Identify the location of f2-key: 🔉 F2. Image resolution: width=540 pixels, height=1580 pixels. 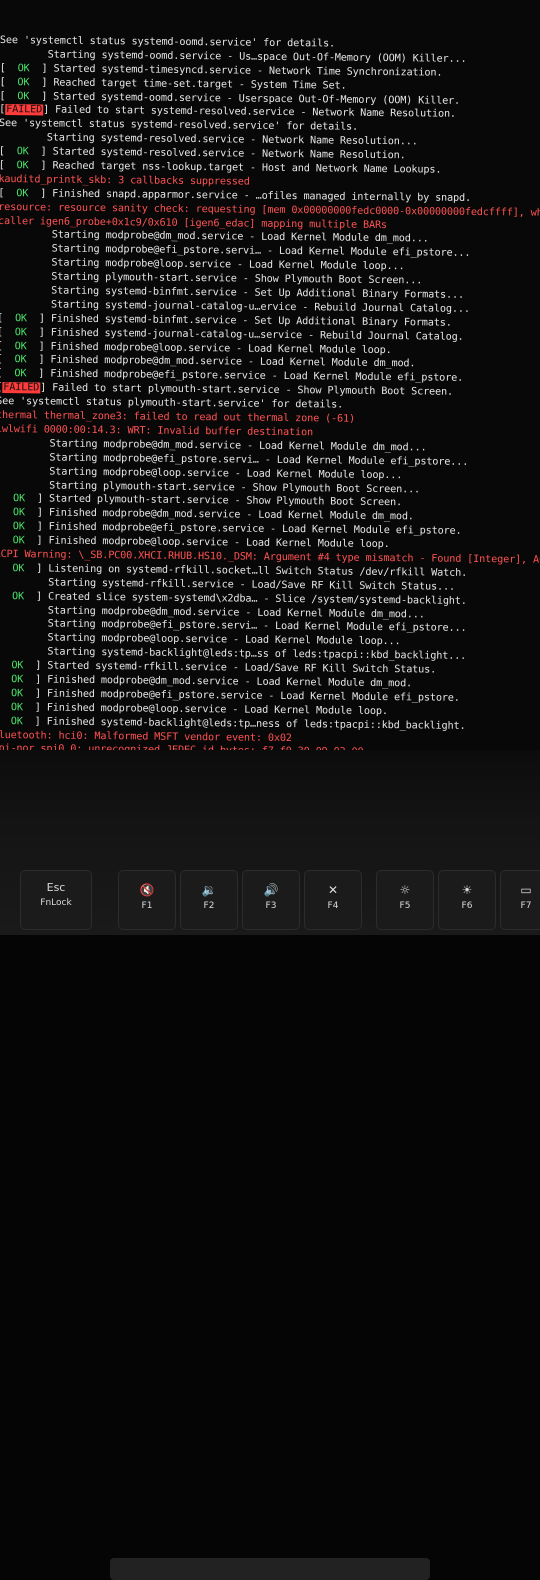
(209, 900).